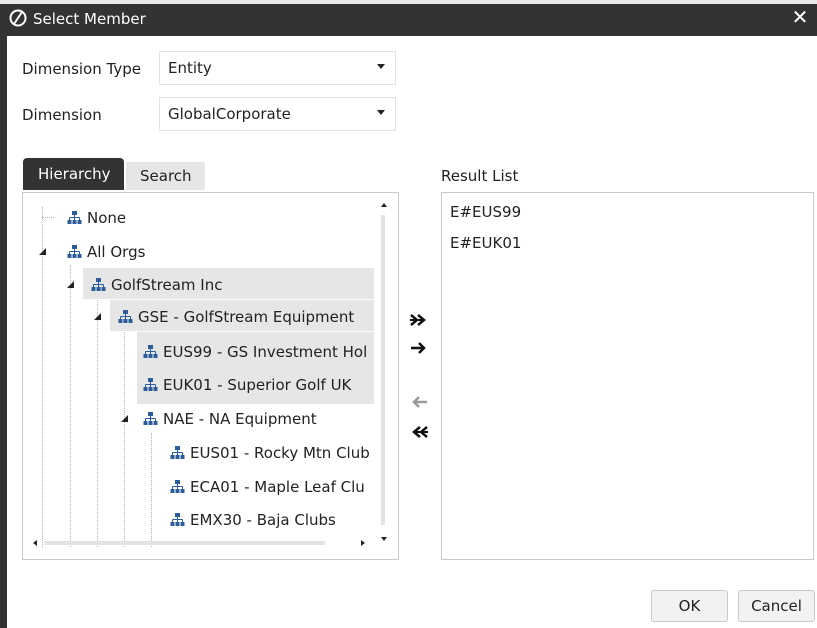 The width and height of the screenshot is (817, 628). What do you see at coordinates (485, 243) in the screenshot?
I see `result-list-item: E#EUK01` at bounding box center [485, 243].